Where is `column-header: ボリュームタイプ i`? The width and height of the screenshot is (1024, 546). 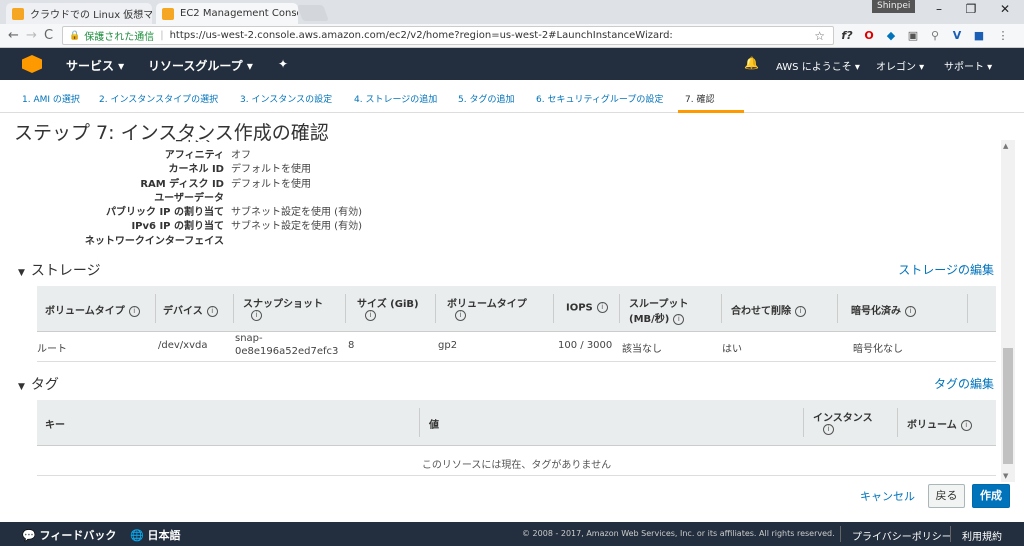
column-header: ボリュームタイプ i is located at coordinates (92, 309).